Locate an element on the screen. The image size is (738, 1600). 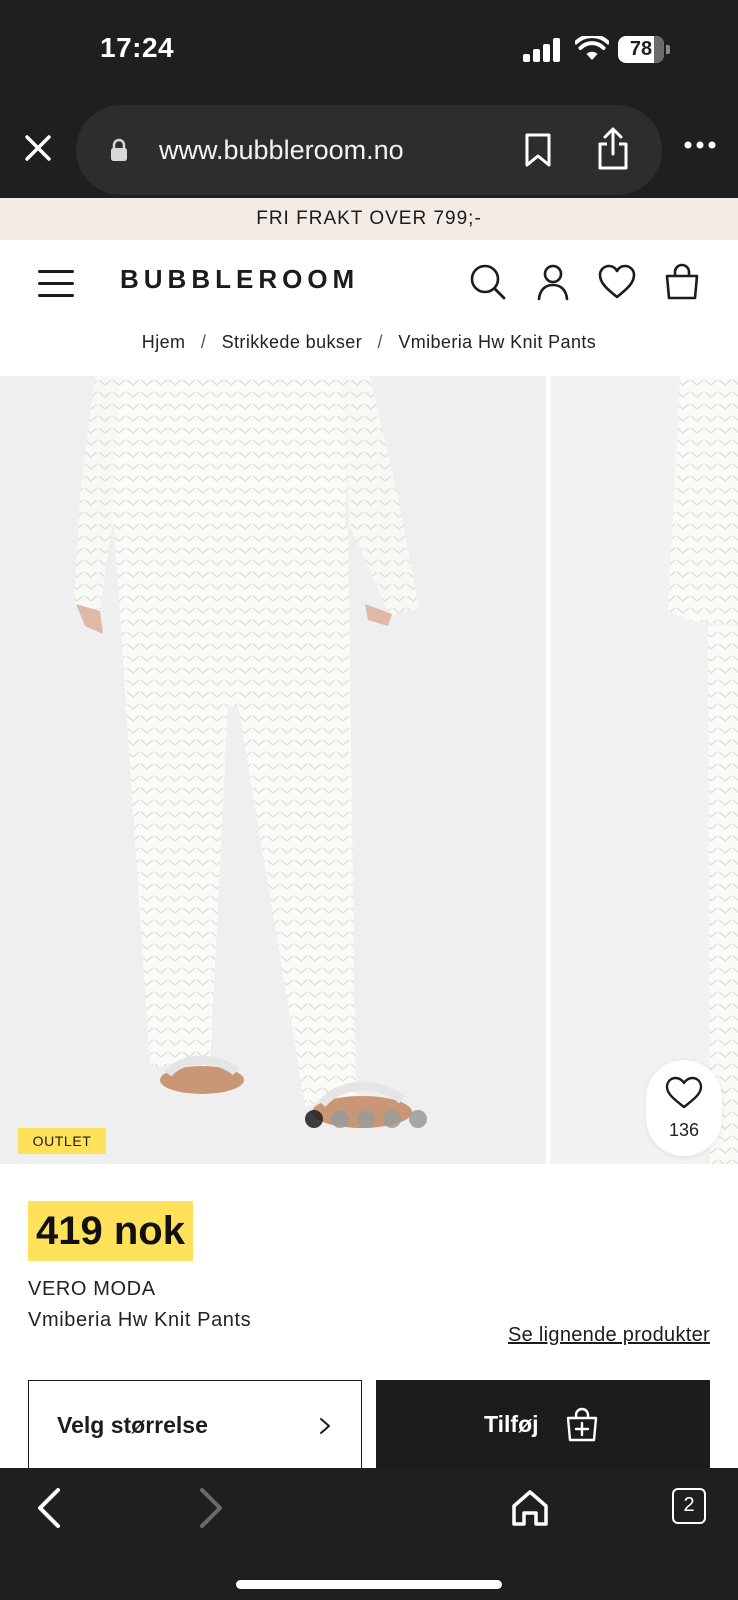
select-size-button: Velg størrelse is located at coordinates (195, 1426).